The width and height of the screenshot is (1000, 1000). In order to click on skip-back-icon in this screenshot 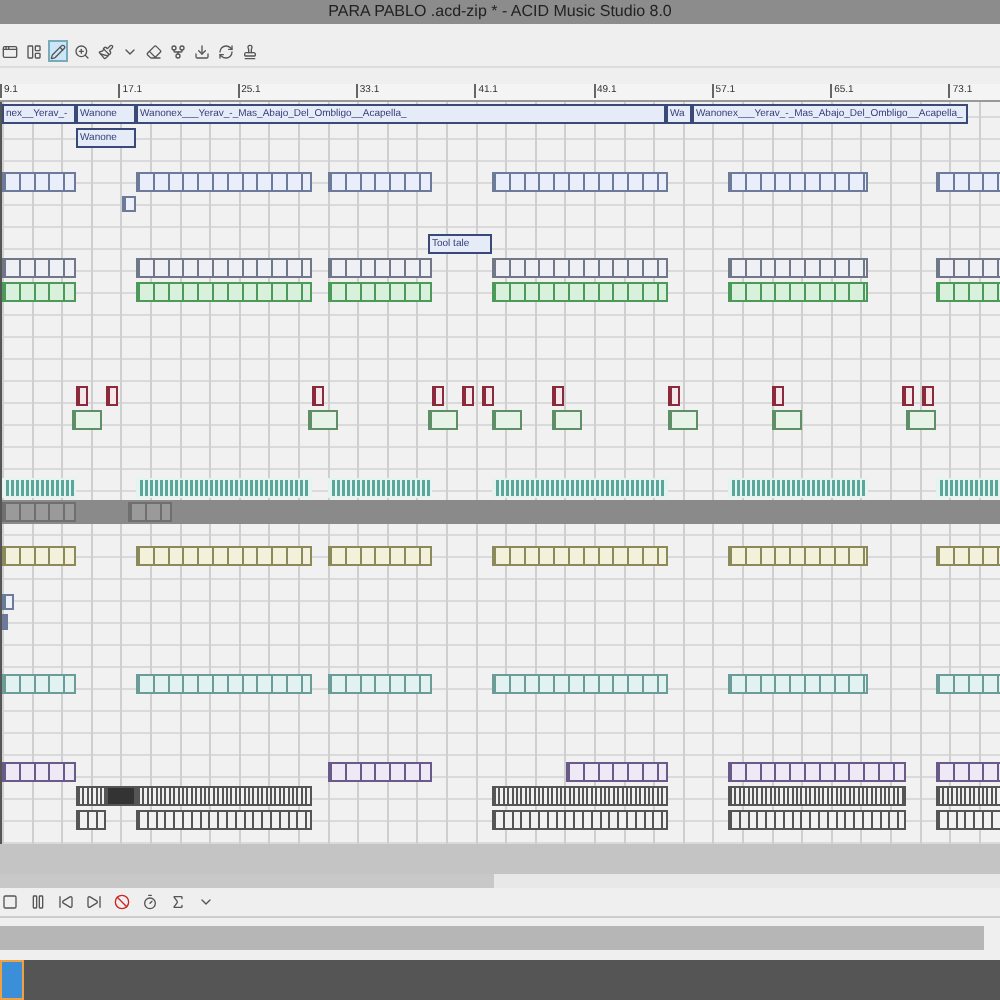, I will do `click(66, 902)`.